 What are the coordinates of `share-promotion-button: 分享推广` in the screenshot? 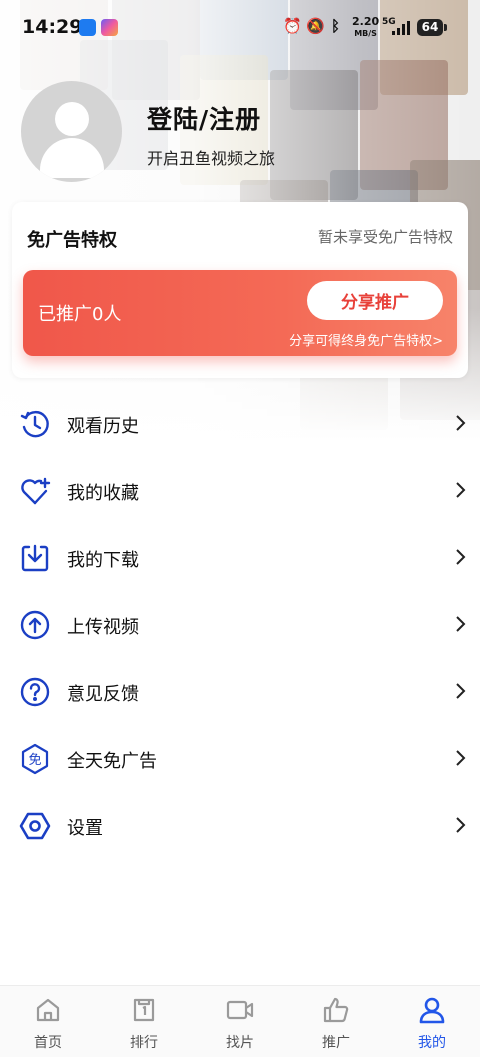 It's located at (375, 300).